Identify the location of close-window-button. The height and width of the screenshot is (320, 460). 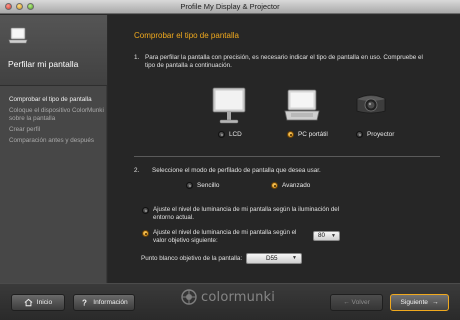
(8, 6).